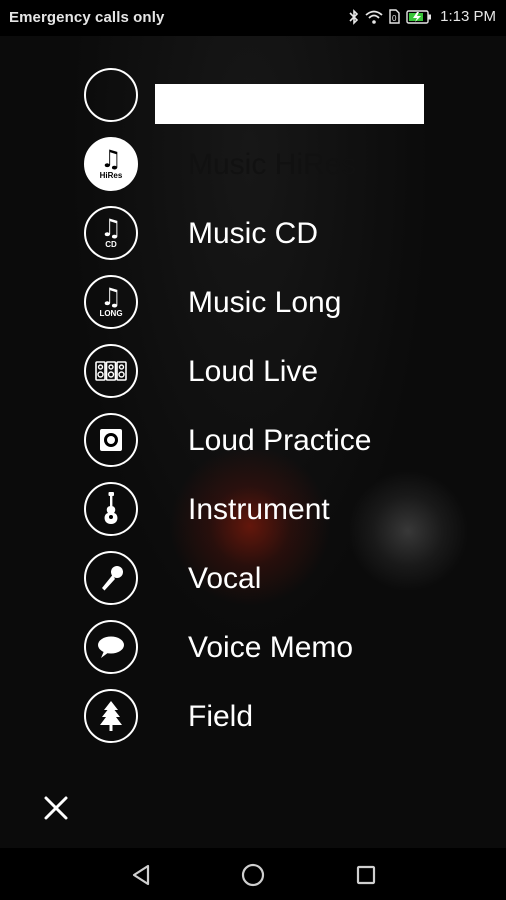  I want to click on close-button, so click(56, 808).